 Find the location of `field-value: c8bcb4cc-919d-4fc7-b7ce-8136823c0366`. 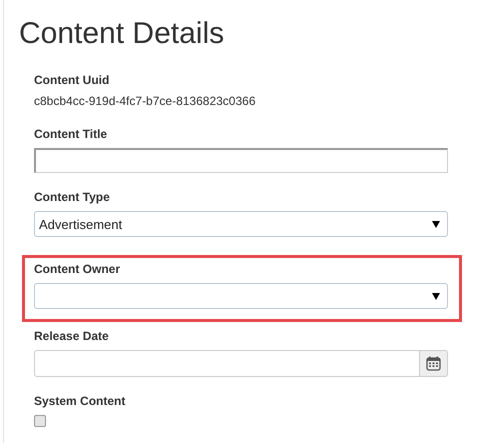

field-value: c8bcb4cc-919d-4fc7-b7ce-8136823c0366 is located at coordinates (145, 101).